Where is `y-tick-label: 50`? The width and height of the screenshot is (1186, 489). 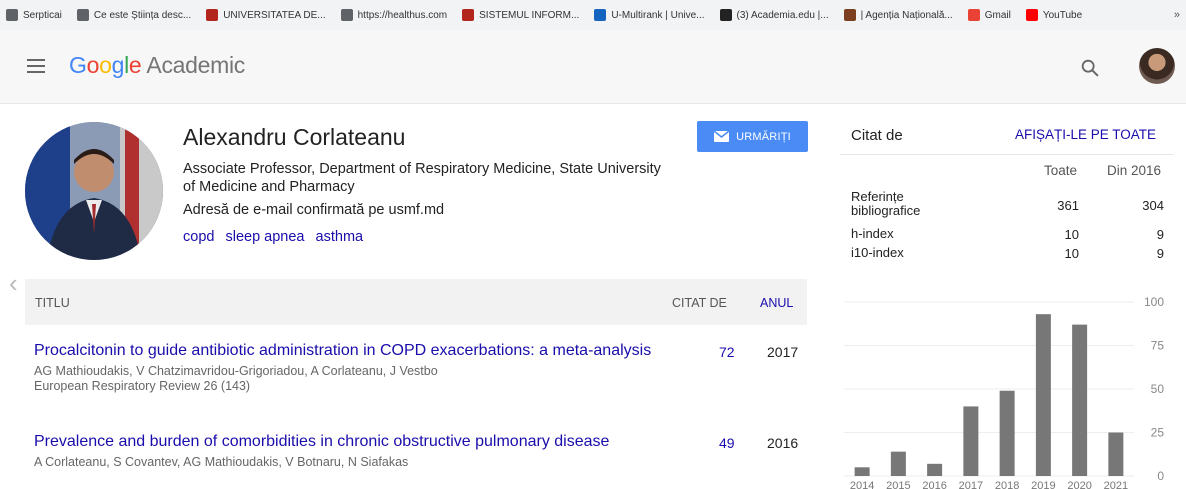
y-tick-label: 50 is located at coordinates (1158, 389).